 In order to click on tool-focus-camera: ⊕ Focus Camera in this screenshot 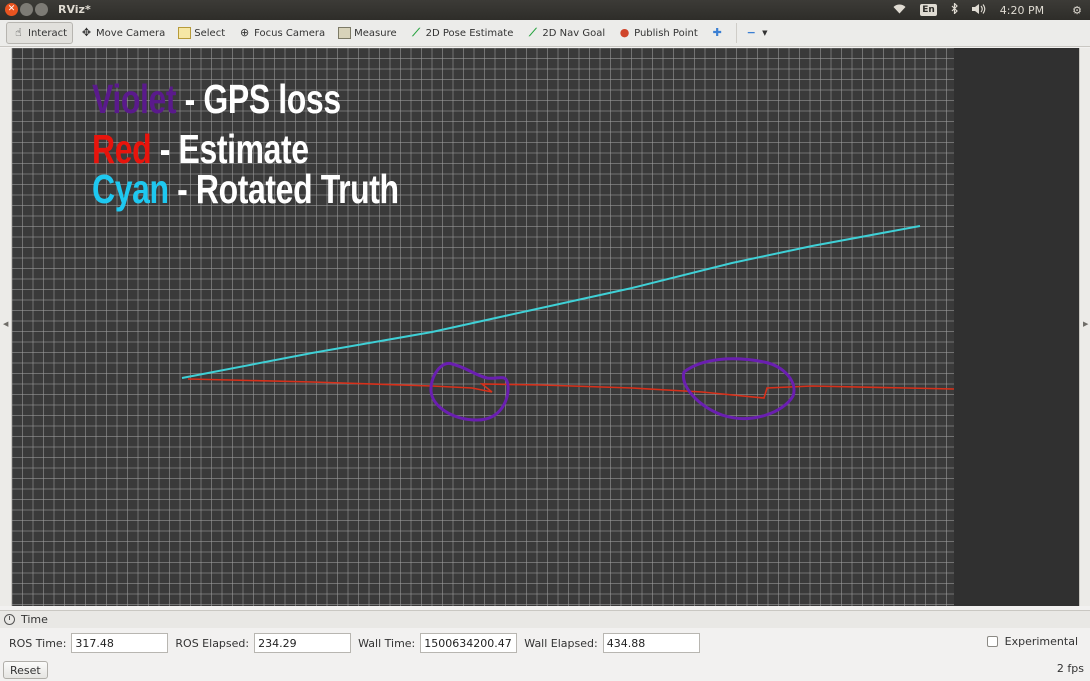, I will do `click(281, 33)`.